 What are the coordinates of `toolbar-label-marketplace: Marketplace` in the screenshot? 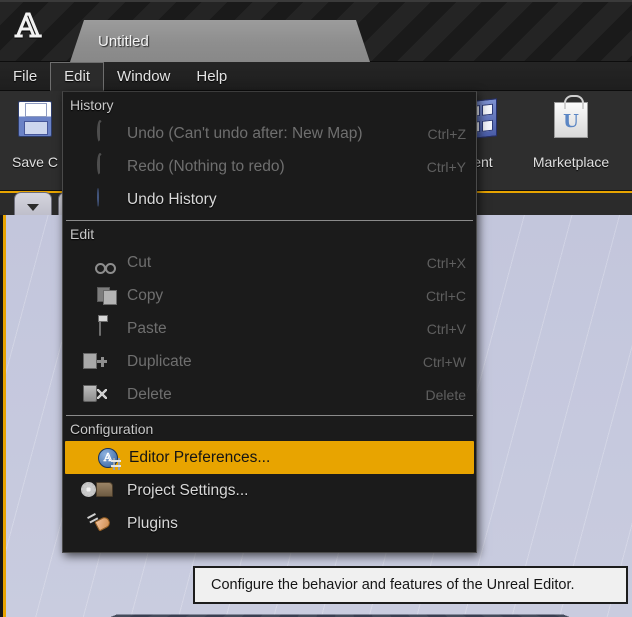 It's located at (571, 162).